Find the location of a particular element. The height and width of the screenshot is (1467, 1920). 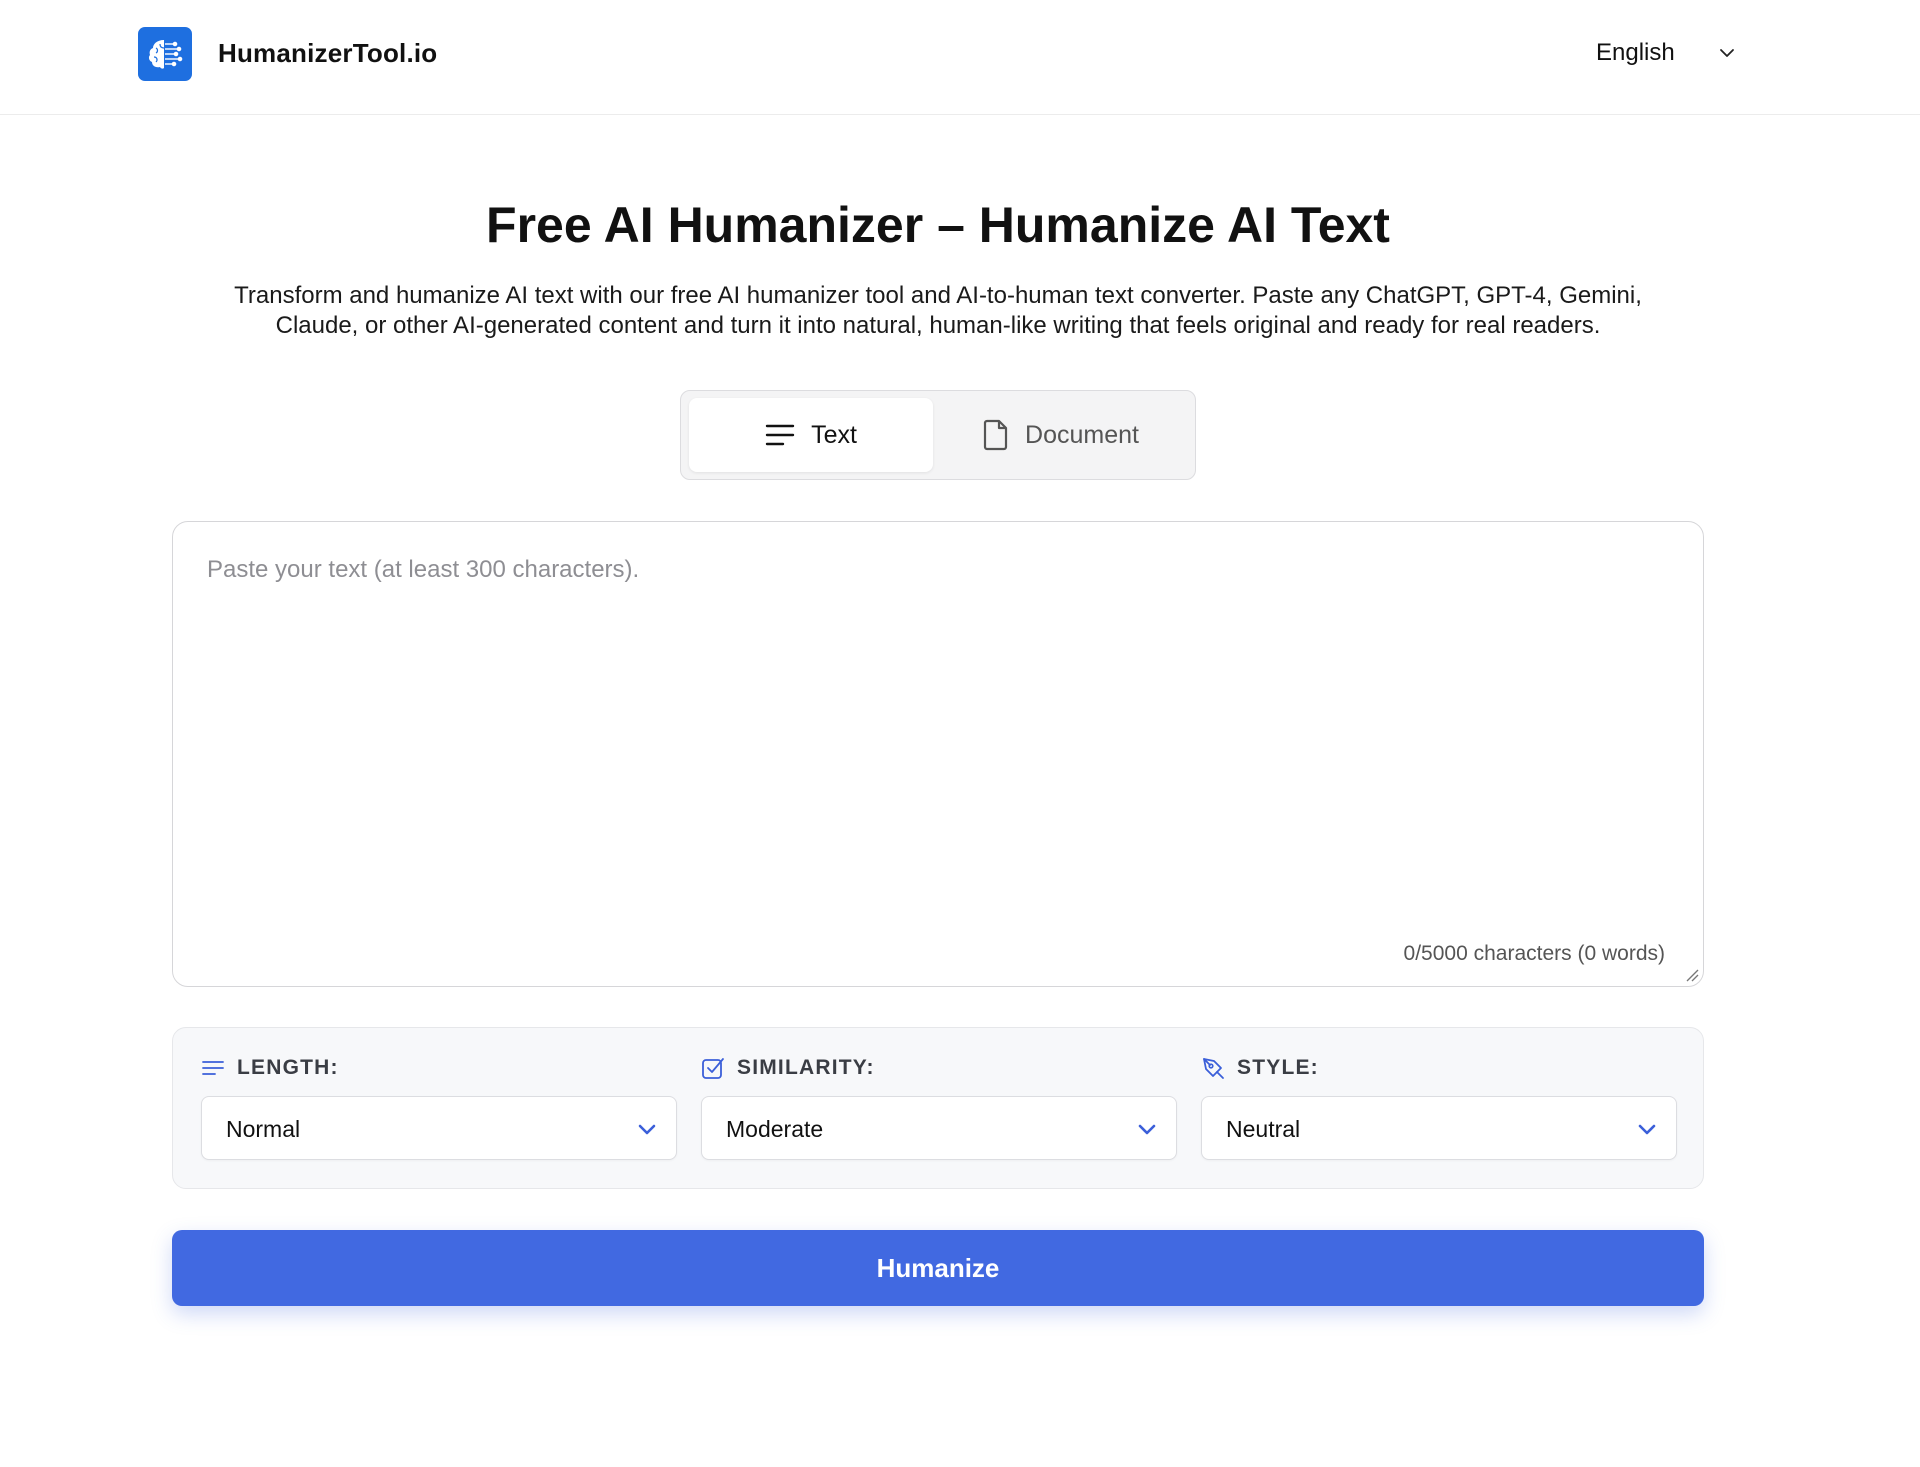

similarity-value: Moderate is located at coordinates (775, 1129).